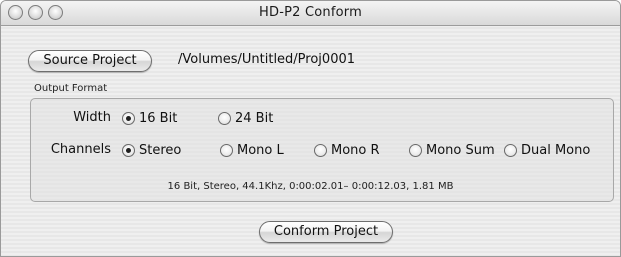 This screenshot has height=257, width=621. I want to click on width-24-bit-label: 24 Bit, so click(254, 118).